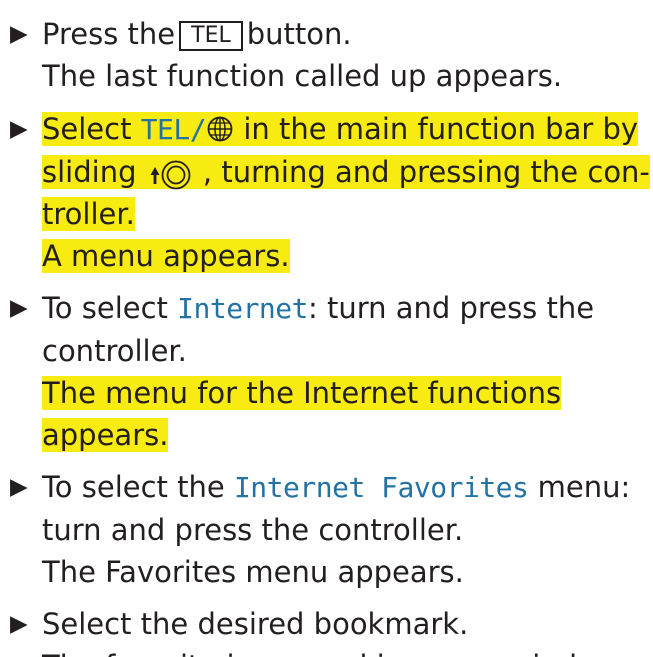 This screenshot has width=653, height=657. I want to click on step-3-instruction-line-2: controller., so click(114, 351).